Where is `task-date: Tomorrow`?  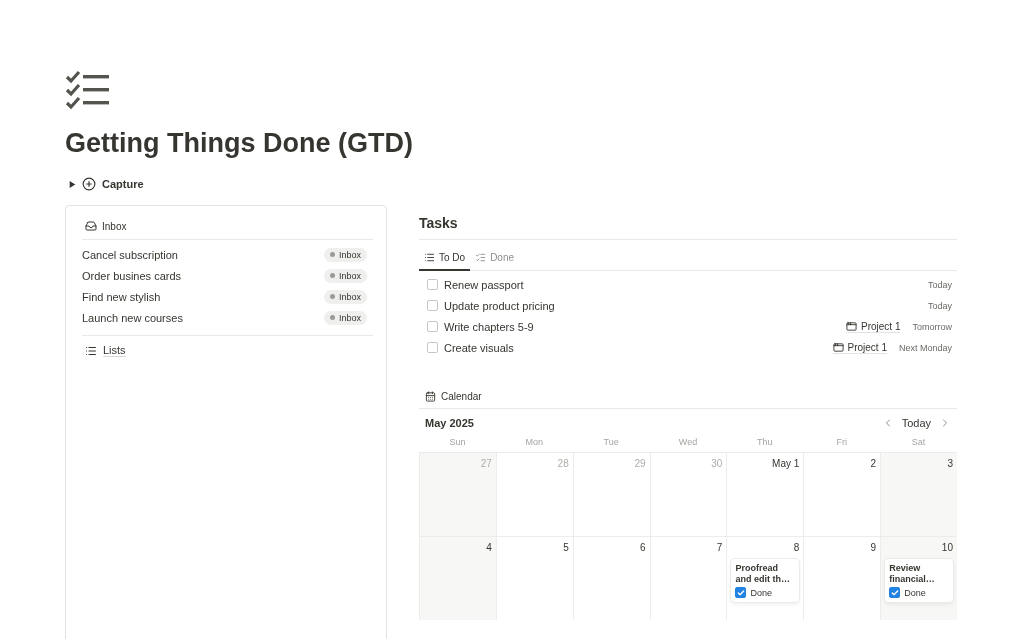
task-date: Tomorrow is located at coordinates (932, 326).